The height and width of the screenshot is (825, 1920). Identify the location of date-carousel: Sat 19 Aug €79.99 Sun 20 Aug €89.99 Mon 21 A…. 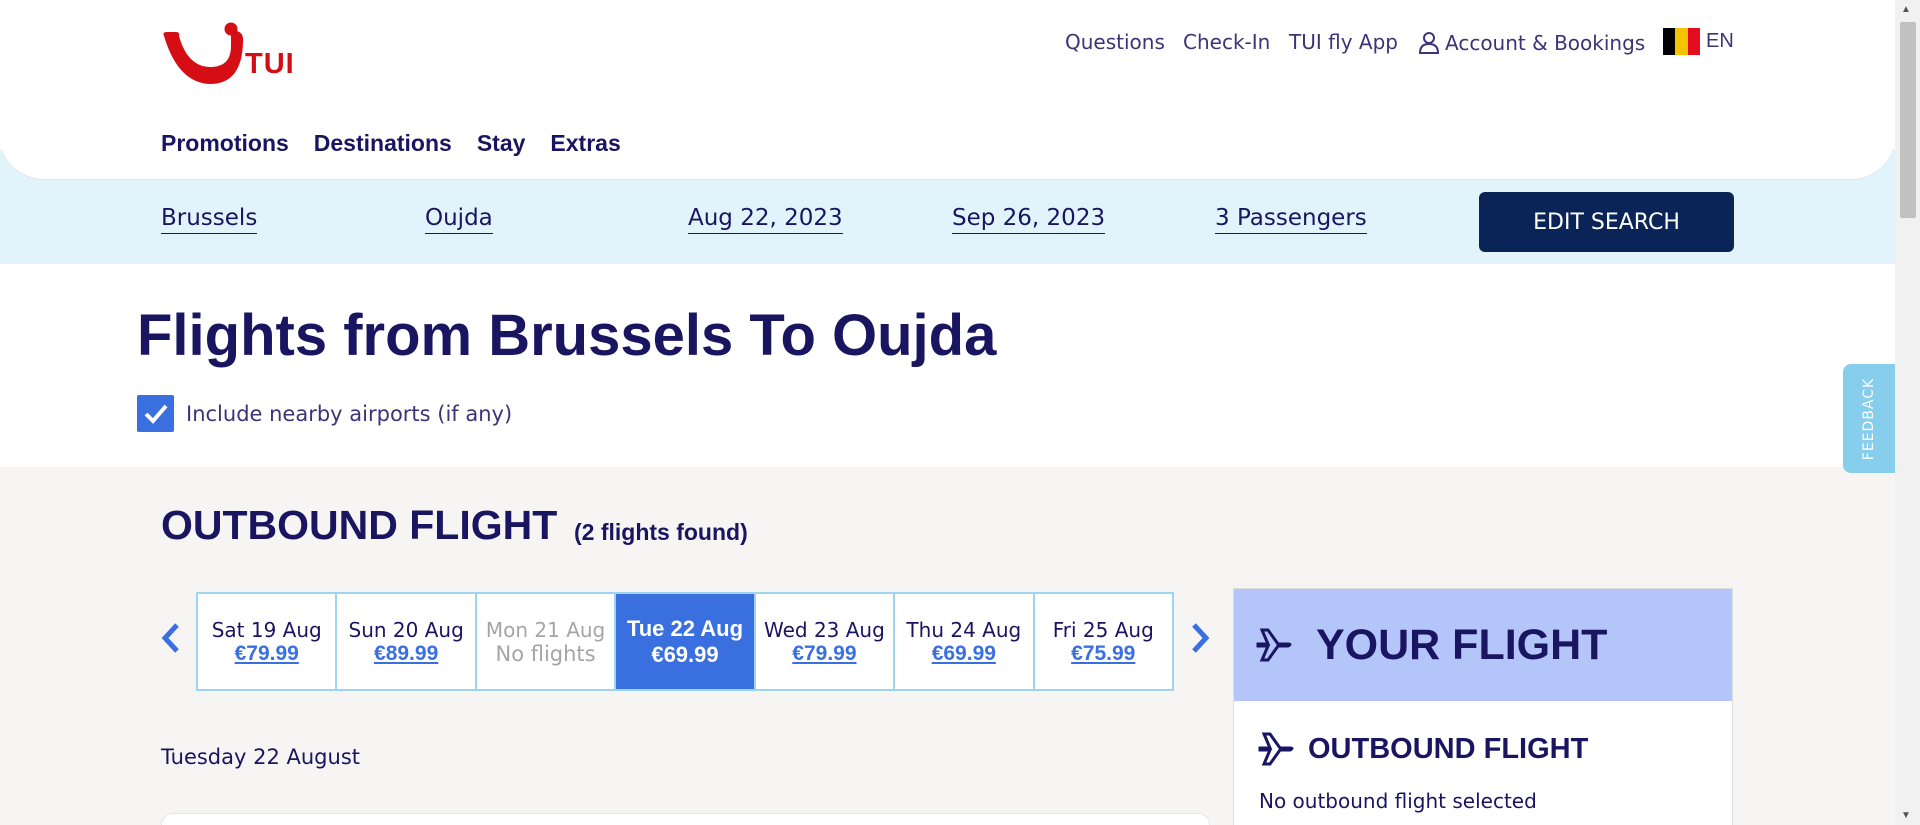
(685, 641).